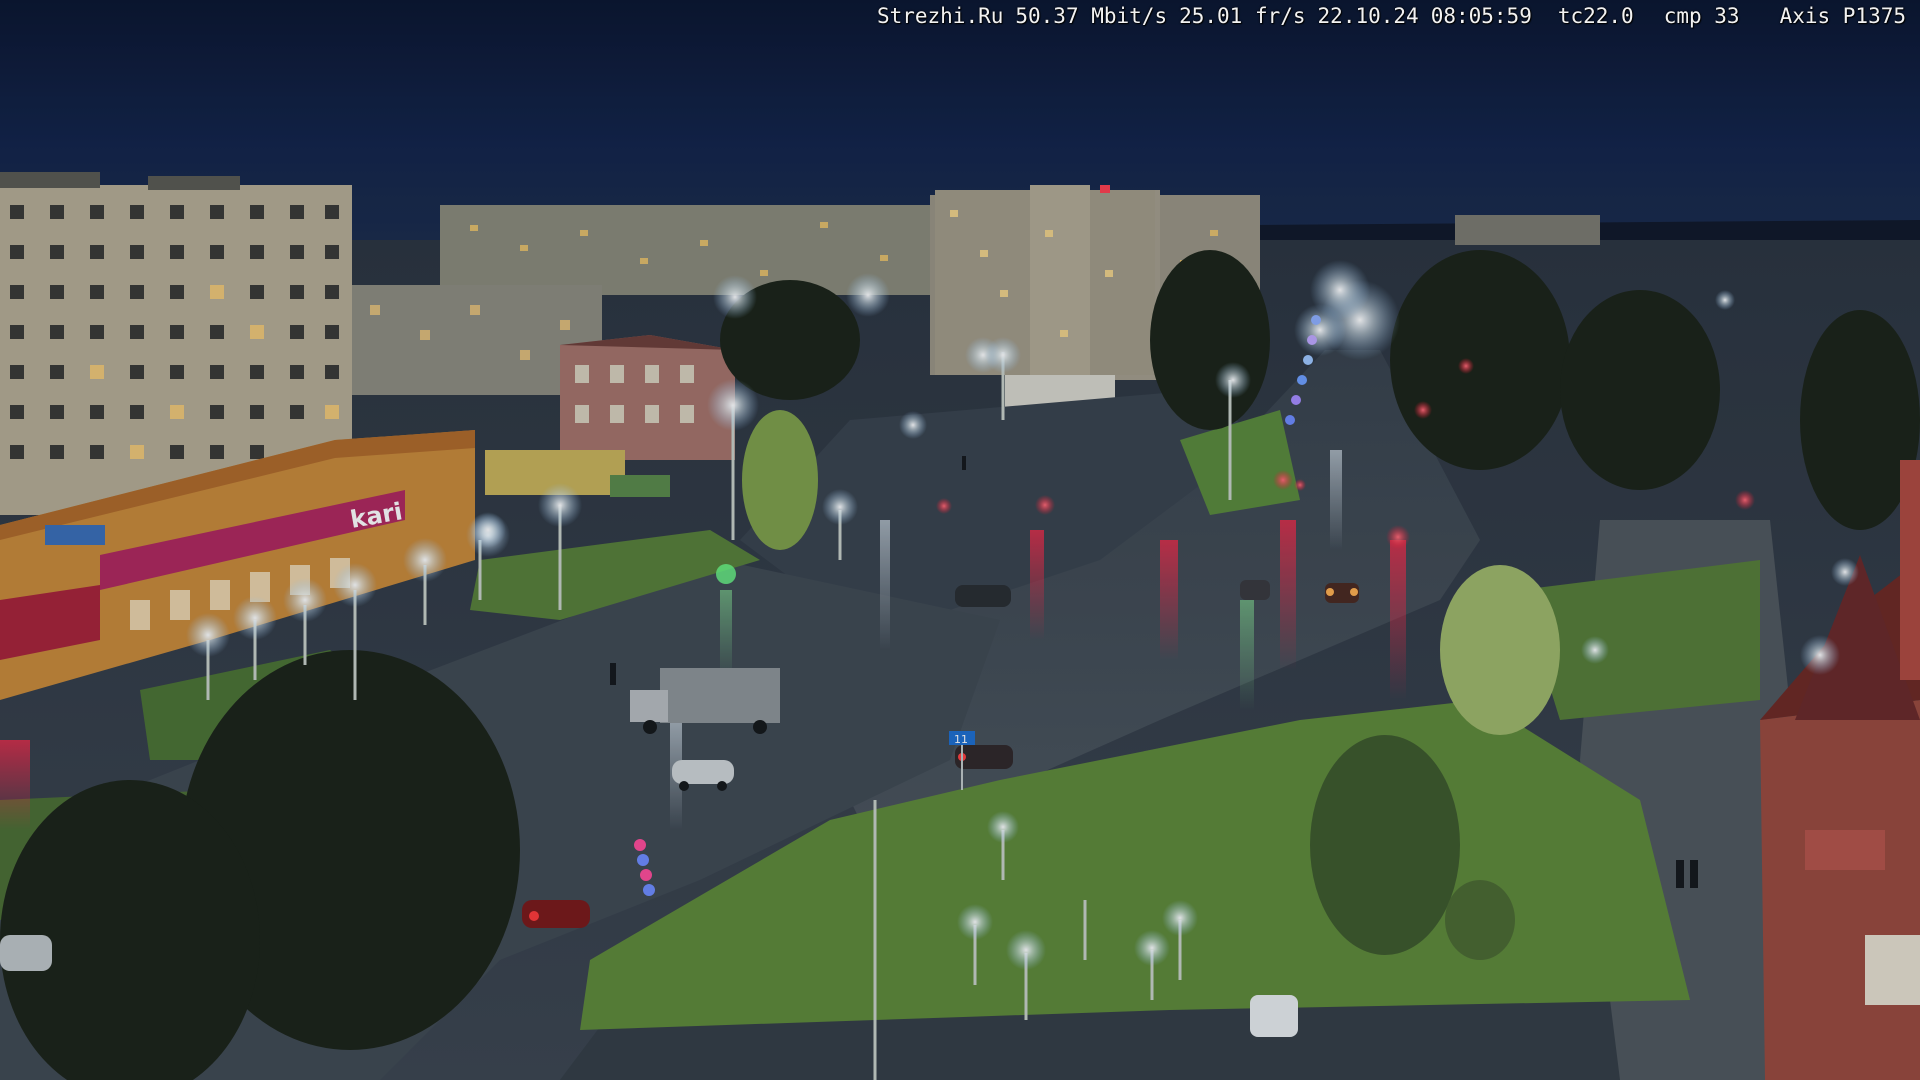 The width and height of the screenshot is (1920, 1080). I want to click on osd-date: 22.10.24, so click(1368, 16).